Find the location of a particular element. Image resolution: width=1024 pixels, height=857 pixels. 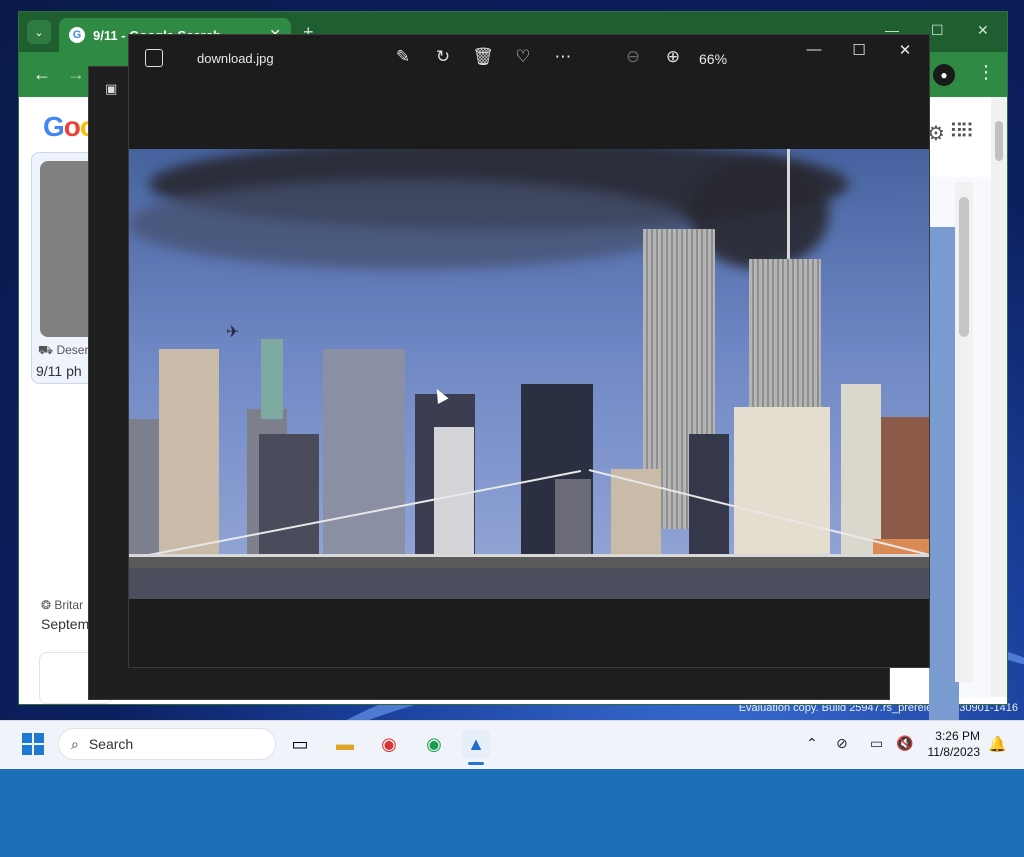

start-button is located at coordinates (33, 744).